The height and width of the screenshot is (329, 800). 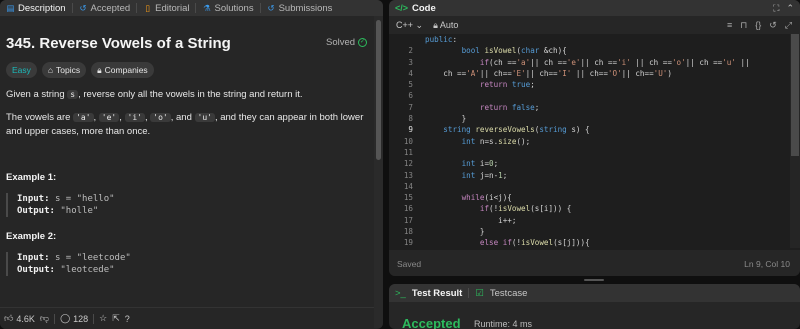 I want to click on code-line: 13 int j=n-1;, so click(x=589, y=175).